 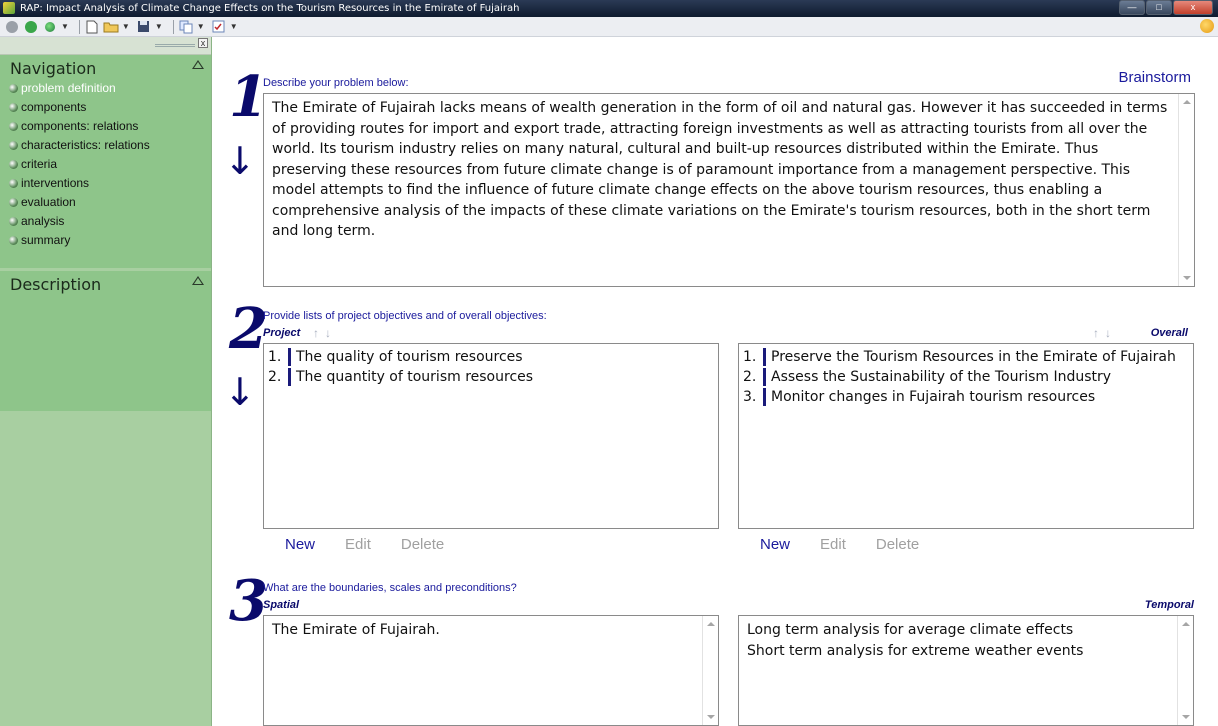 What do you see at coordinates (358, 544) in the screenshot?
I see `edit-project-objective-button: Edit` at bounding box center [358, 544].